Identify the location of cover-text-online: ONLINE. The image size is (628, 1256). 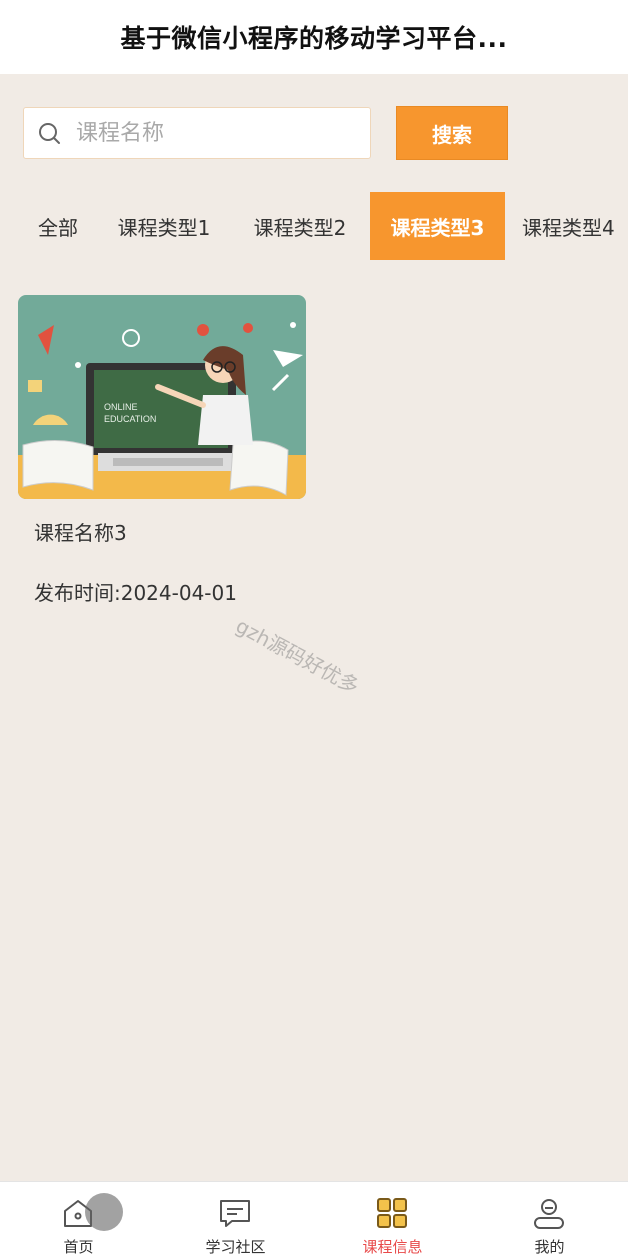
(121, 407).